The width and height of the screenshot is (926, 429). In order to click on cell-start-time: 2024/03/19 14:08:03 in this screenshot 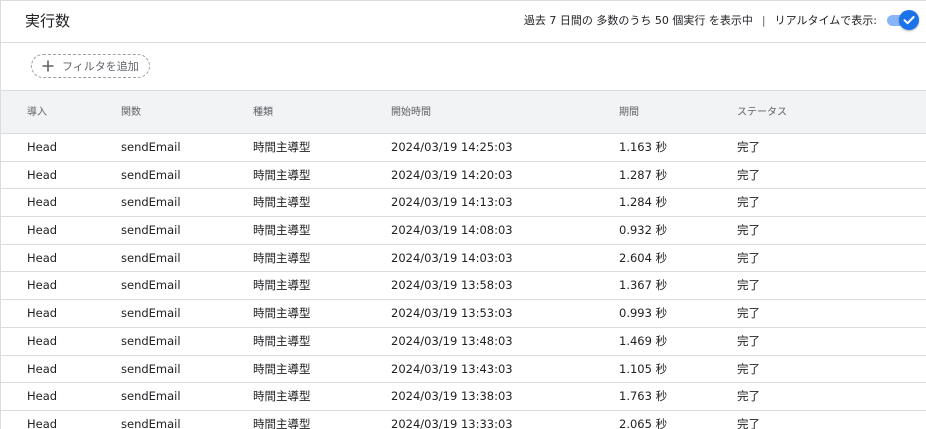, I will do `click(452, 230)`.